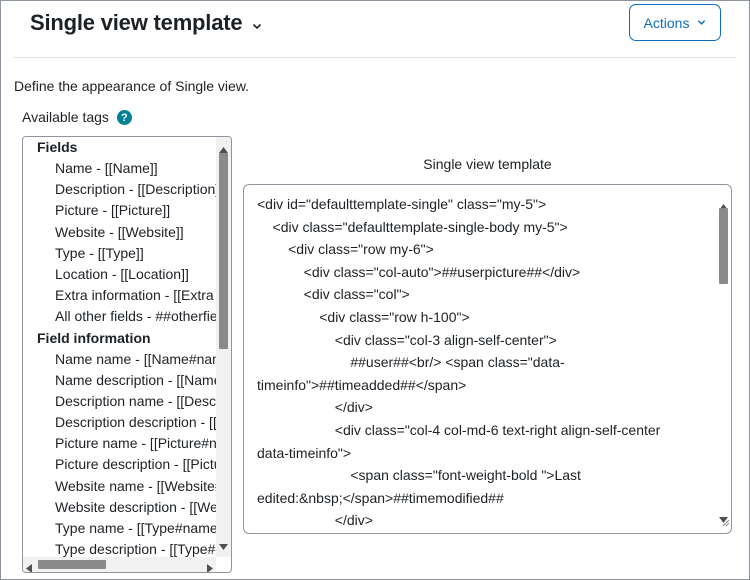  I want to click on tags-vertical-scrollbar, so click(223, 347).